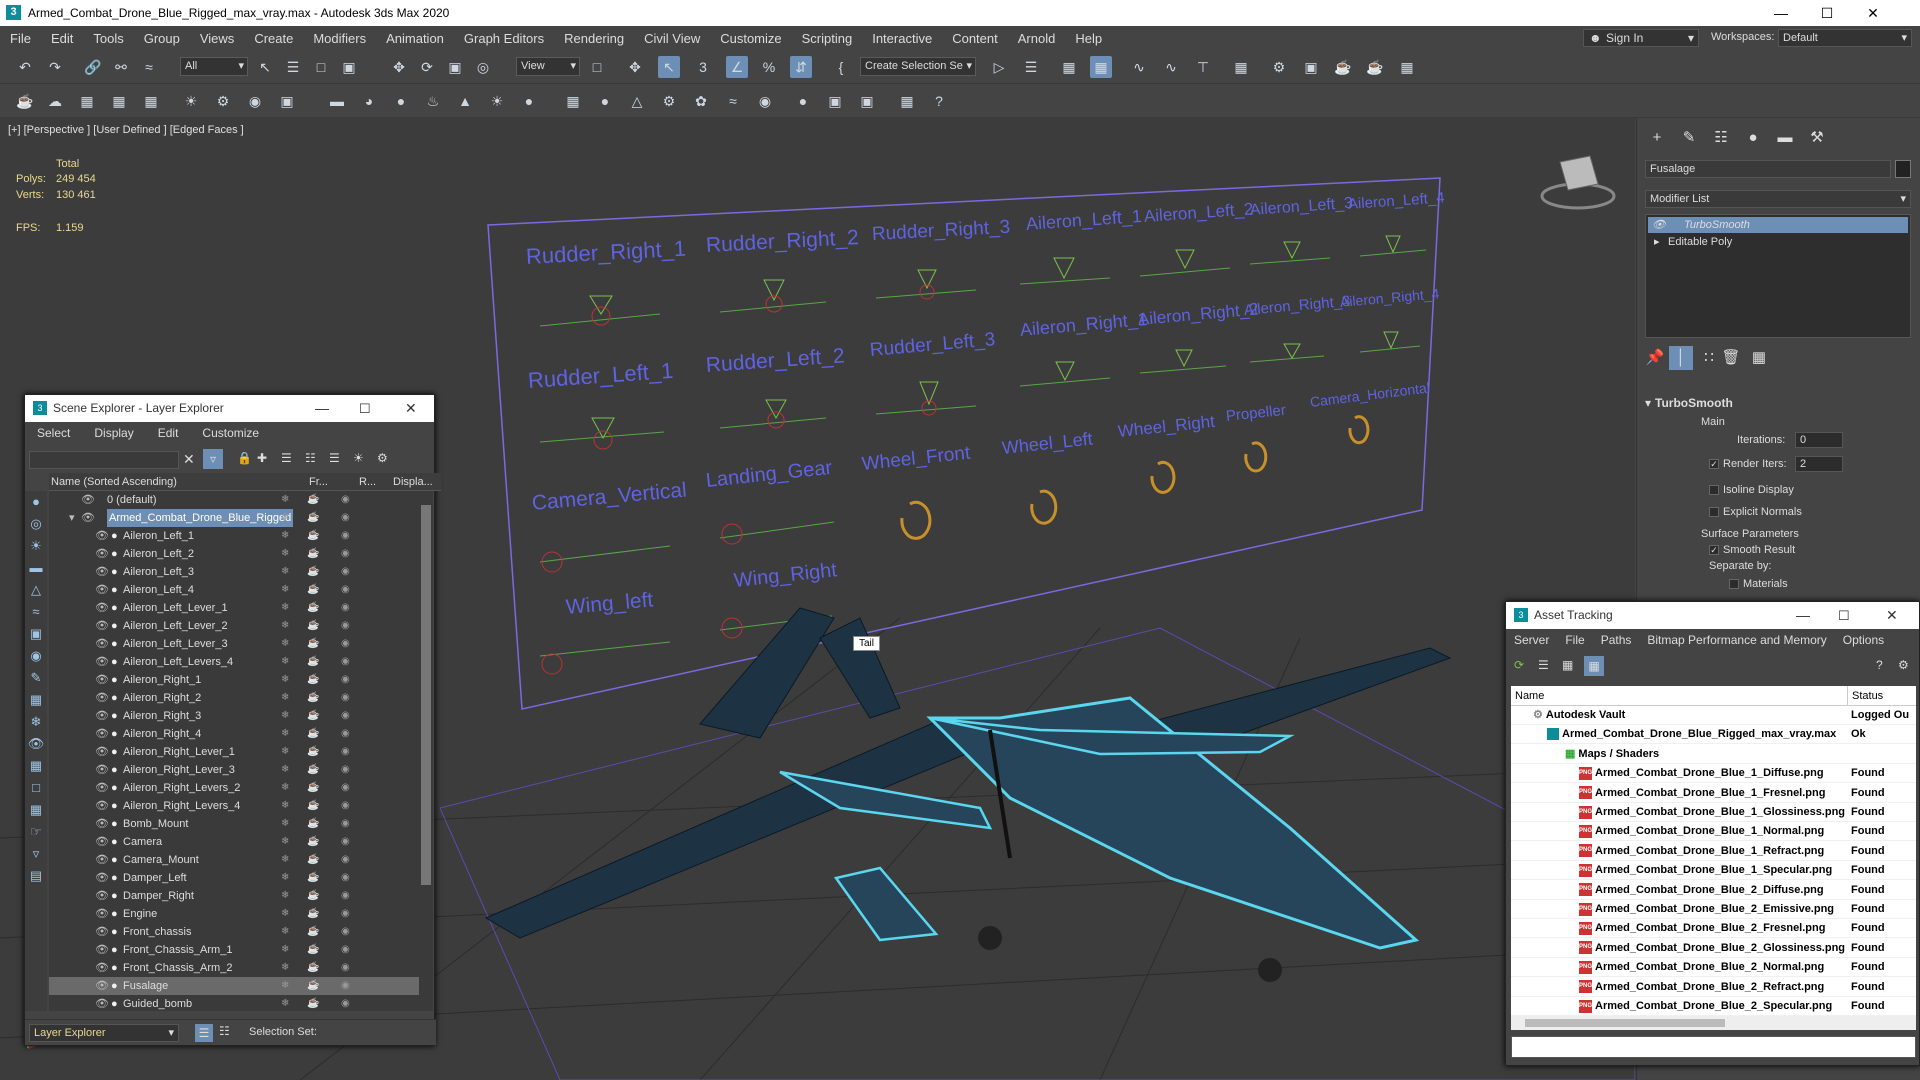  What do you see at coordinates (1681, 358) in the screenshot?
I see `show-end-result-icon: │` at bounding box center [1681, 358].